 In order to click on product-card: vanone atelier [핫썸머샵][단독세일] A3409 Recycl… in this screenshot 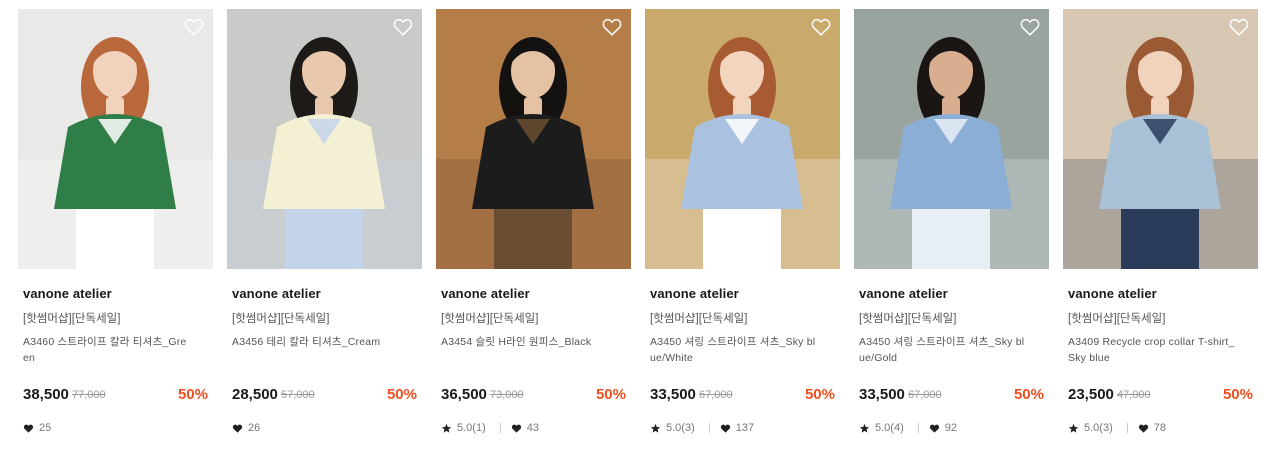, I will do `click(1160, 239)`.